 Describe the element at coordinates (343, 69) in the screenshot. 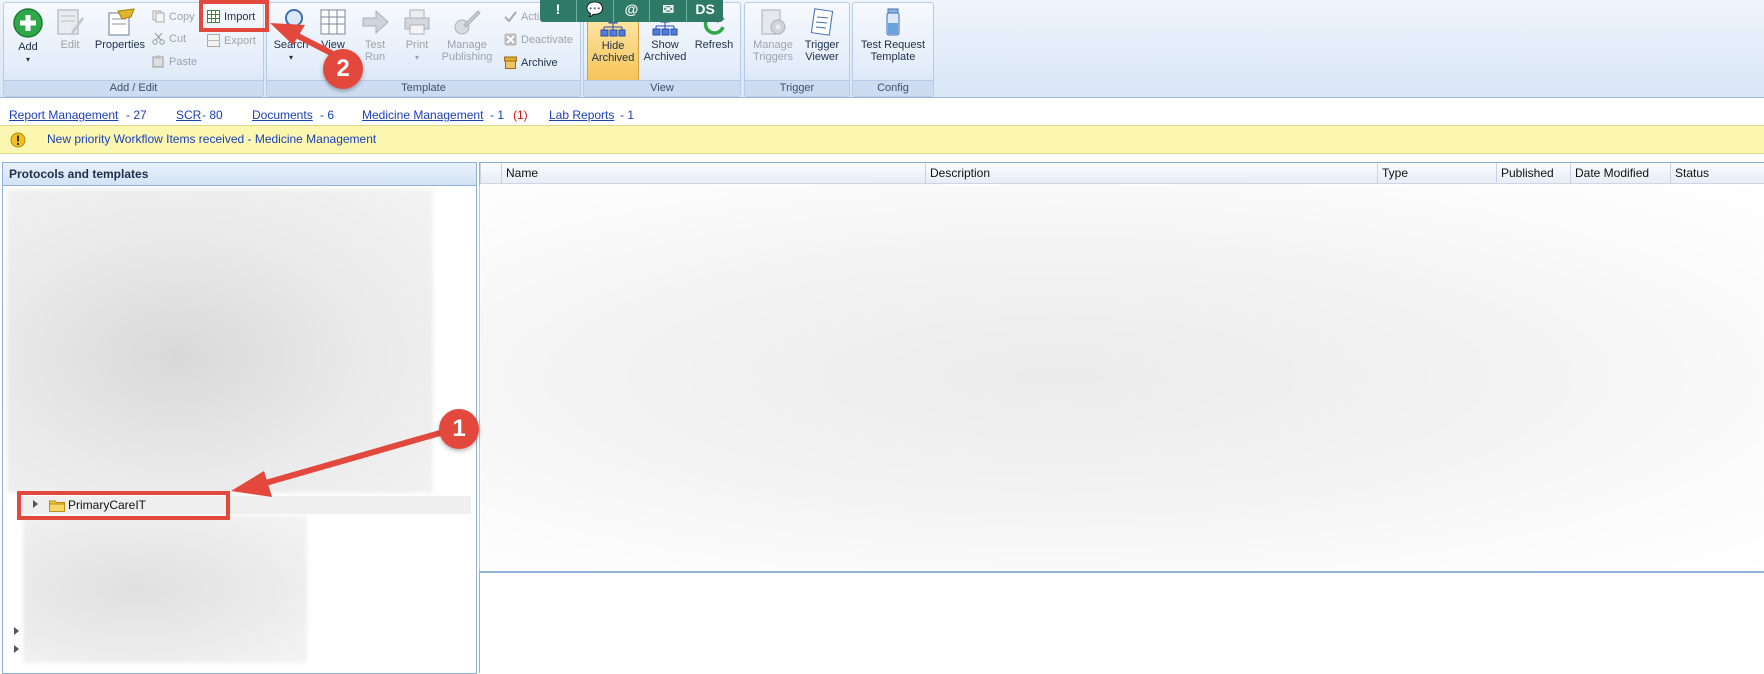

I see `step-badge-2: 2` at that location.